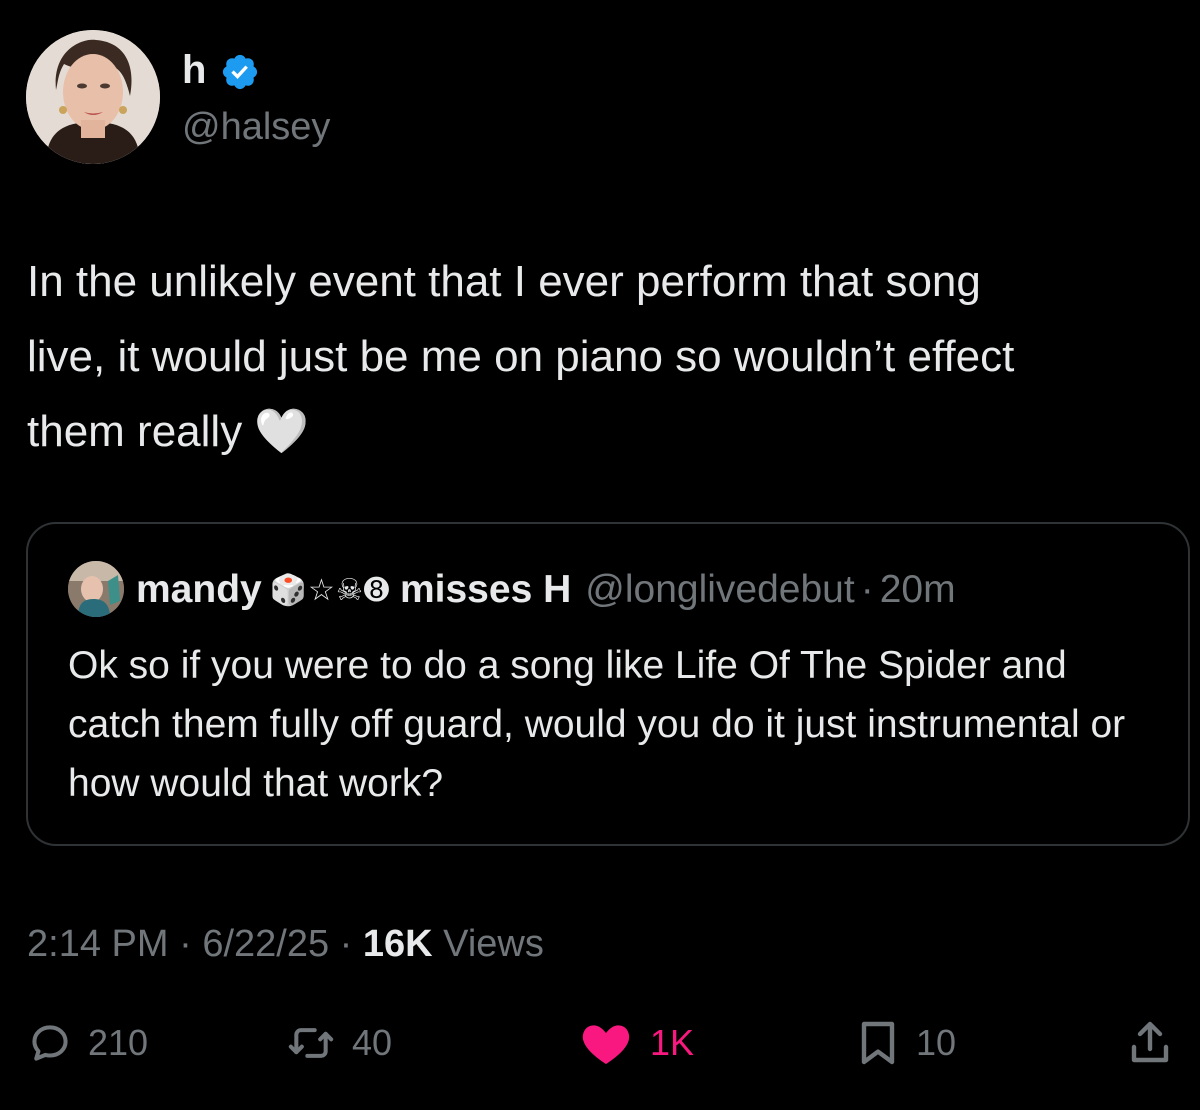 Image resolution: width=1200 pixels, height=1110 pixels. Describe the element at coordinates (98, 944) in the screenshot. I see `tweet-time: 2:14 PM` at that location.